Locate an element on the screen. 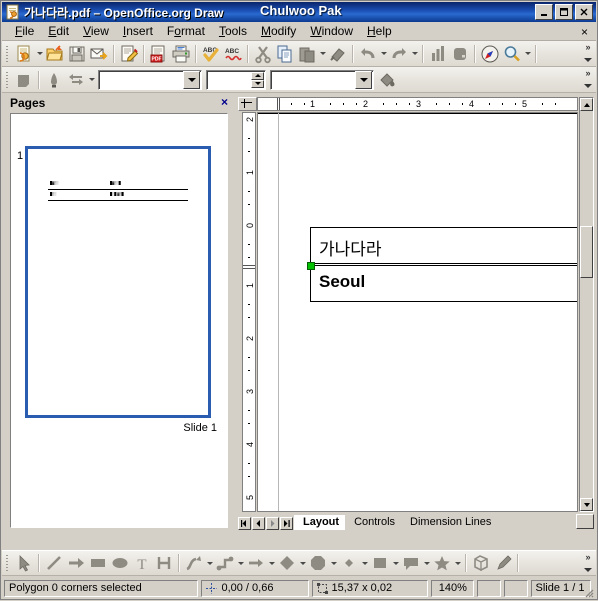 The width and height of the screenshot is (598, 601). close-document-button: × is located at coordinates (584, 32).